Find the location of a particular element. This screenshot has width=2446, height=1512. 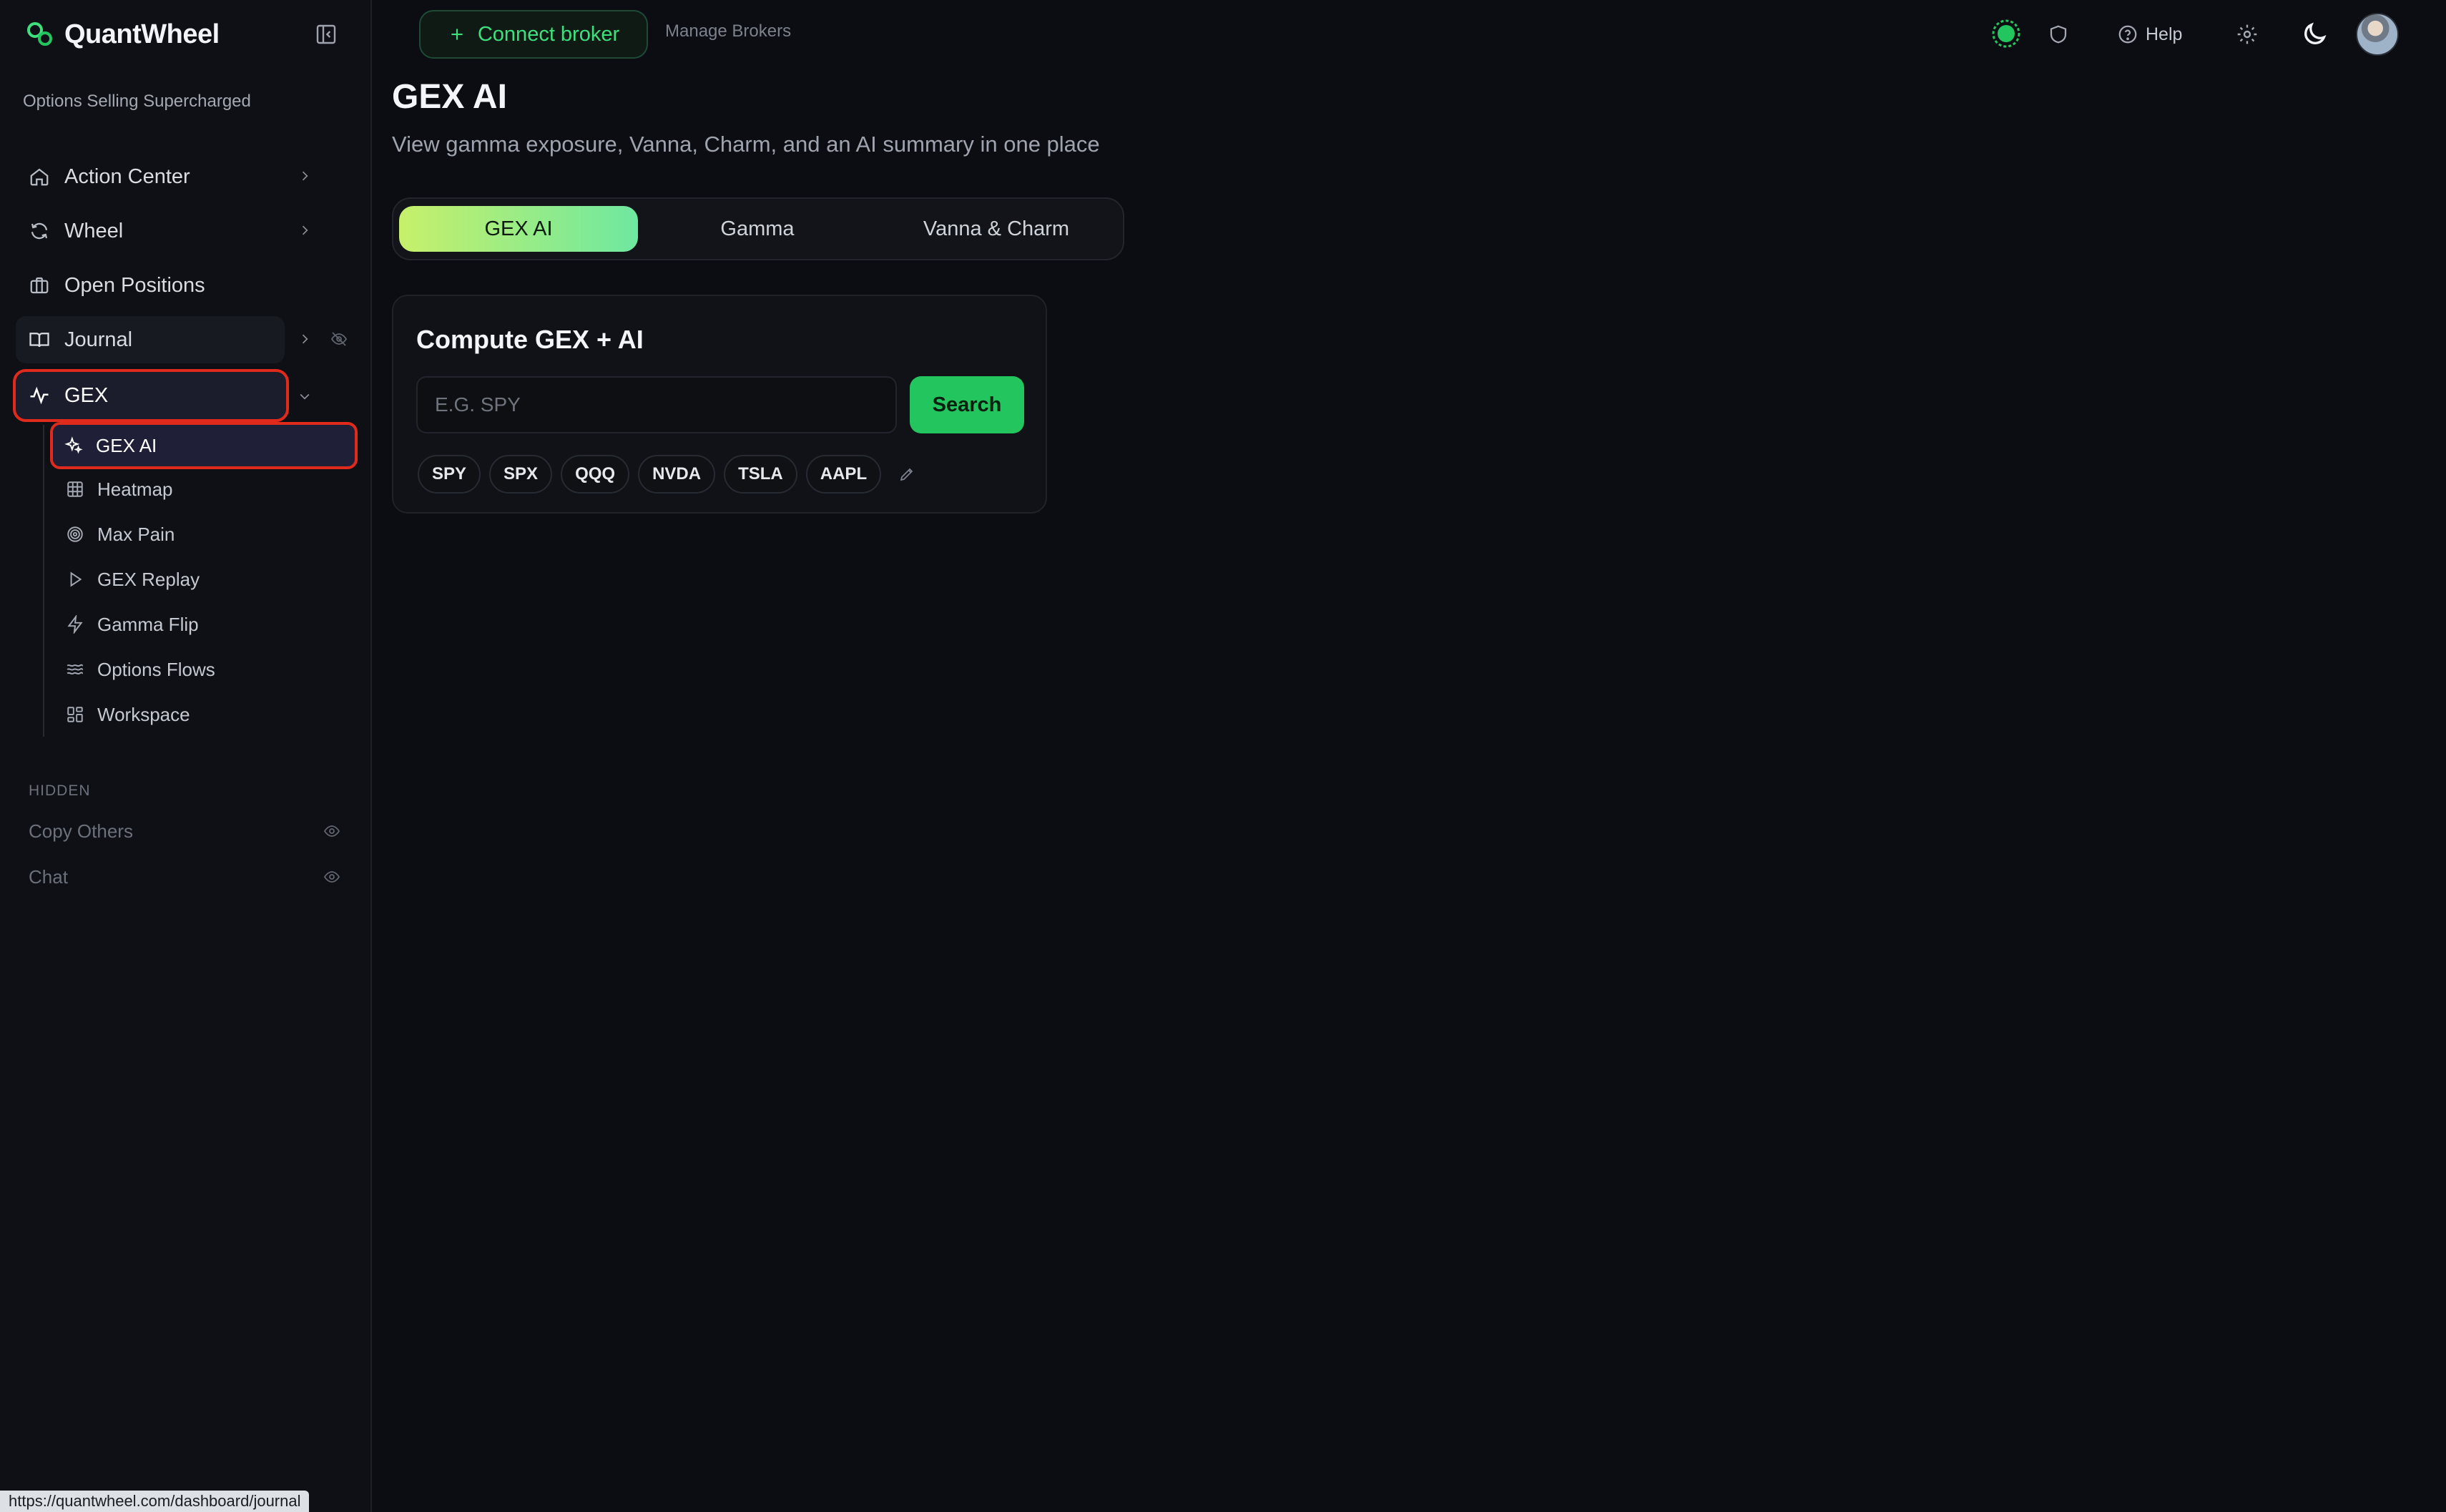

help-button: Help is located at coordinates (2149, 34).